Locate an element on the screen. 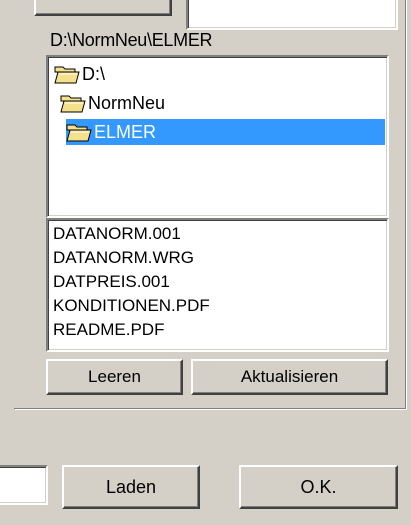 The image size is (411, 525). current-path-label: D:\NormNeu\ELMER is located at coordinates (131, 40).